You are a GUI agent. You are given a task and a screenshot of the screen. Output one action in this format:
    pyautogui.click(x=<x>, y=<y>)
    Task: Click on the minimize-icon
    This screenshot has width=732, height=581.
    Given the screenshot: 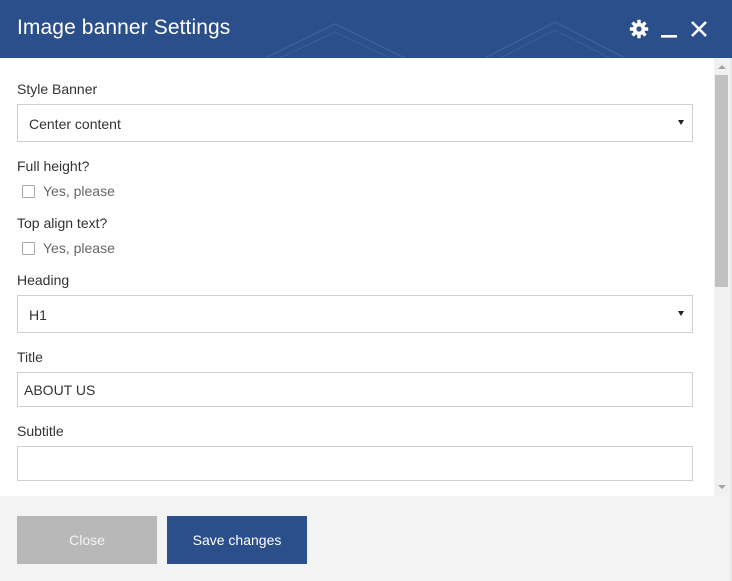 What is the action you would take?
    pyautogui.click(x=669, y=29)
    